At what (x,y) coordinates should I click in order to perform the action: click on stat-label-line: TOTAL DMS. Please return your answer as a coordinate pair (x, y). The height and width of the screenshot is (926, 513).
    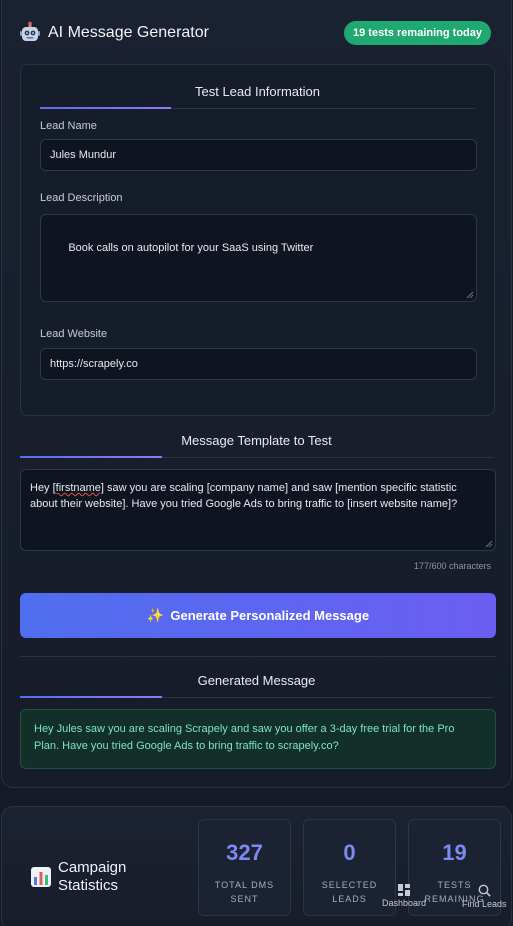
    Looking at the image, I should click on (244, 885).